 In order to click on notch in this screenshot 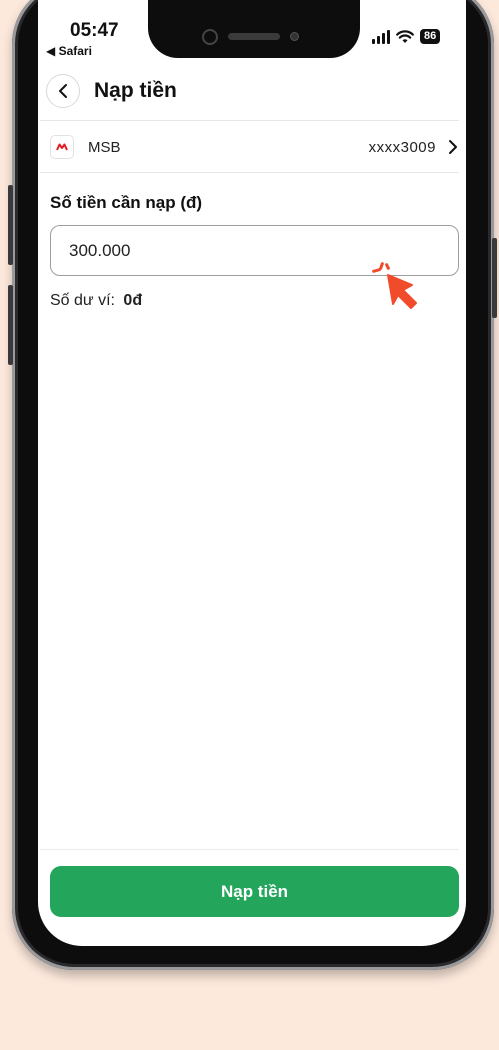, I will do `click(254, 29)`.